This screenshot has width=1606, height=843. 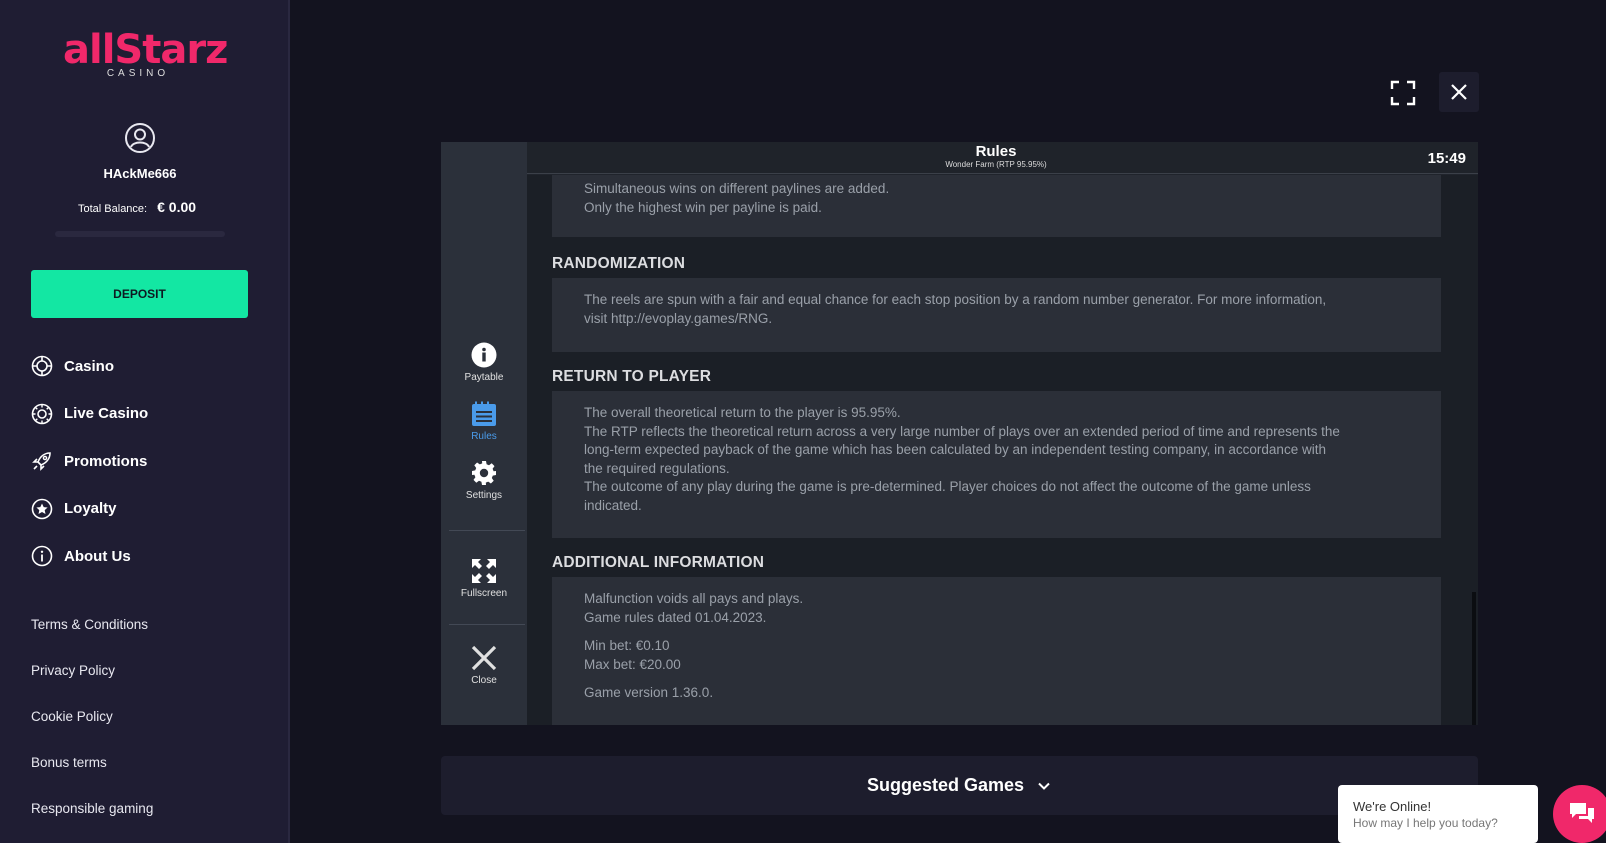 I want to click on game-fullscreen-button: Fullscreen, so click(x=484, y=578).